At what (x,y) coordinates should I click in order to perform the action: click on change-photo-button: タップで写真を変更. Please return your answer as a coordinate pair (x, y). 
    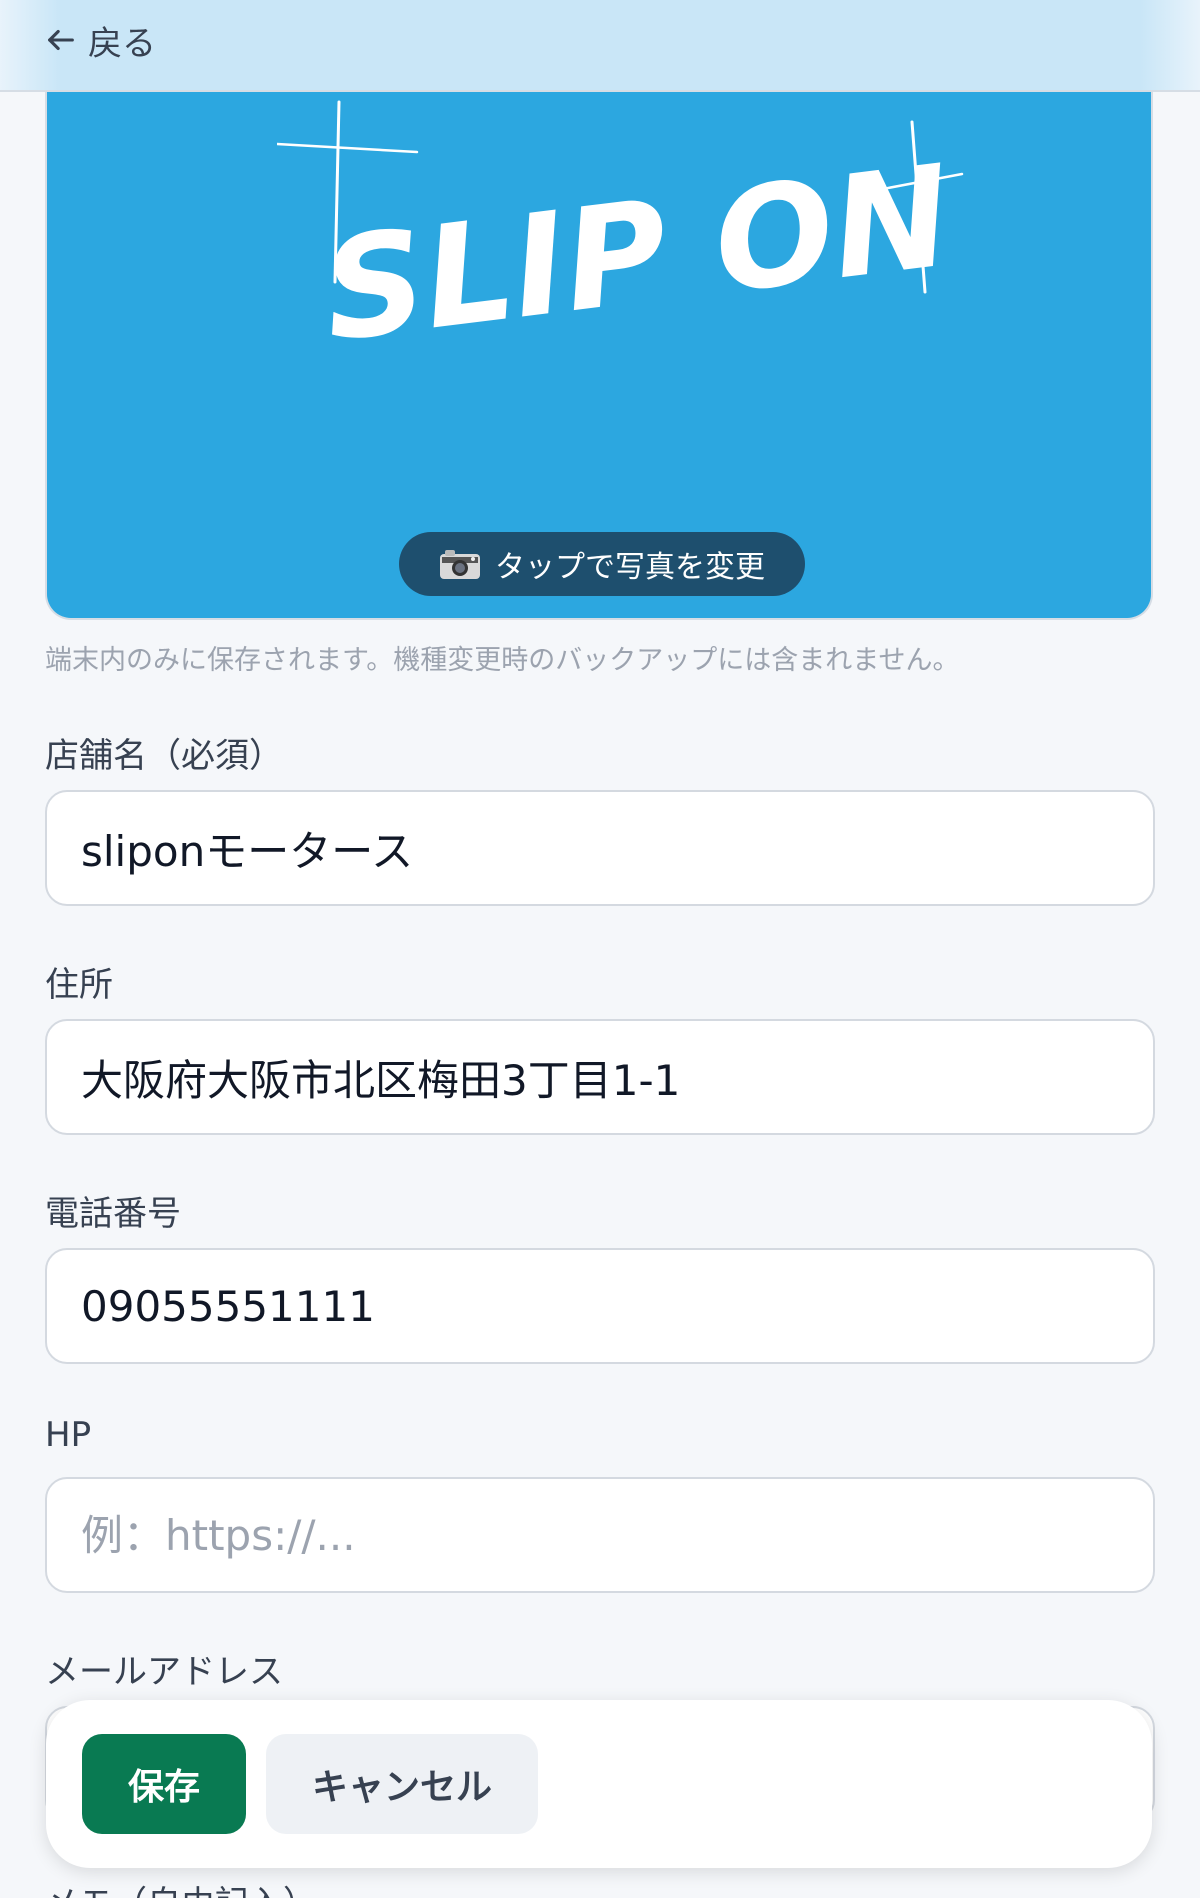
    Looking at the image, I should click on (602, 564).